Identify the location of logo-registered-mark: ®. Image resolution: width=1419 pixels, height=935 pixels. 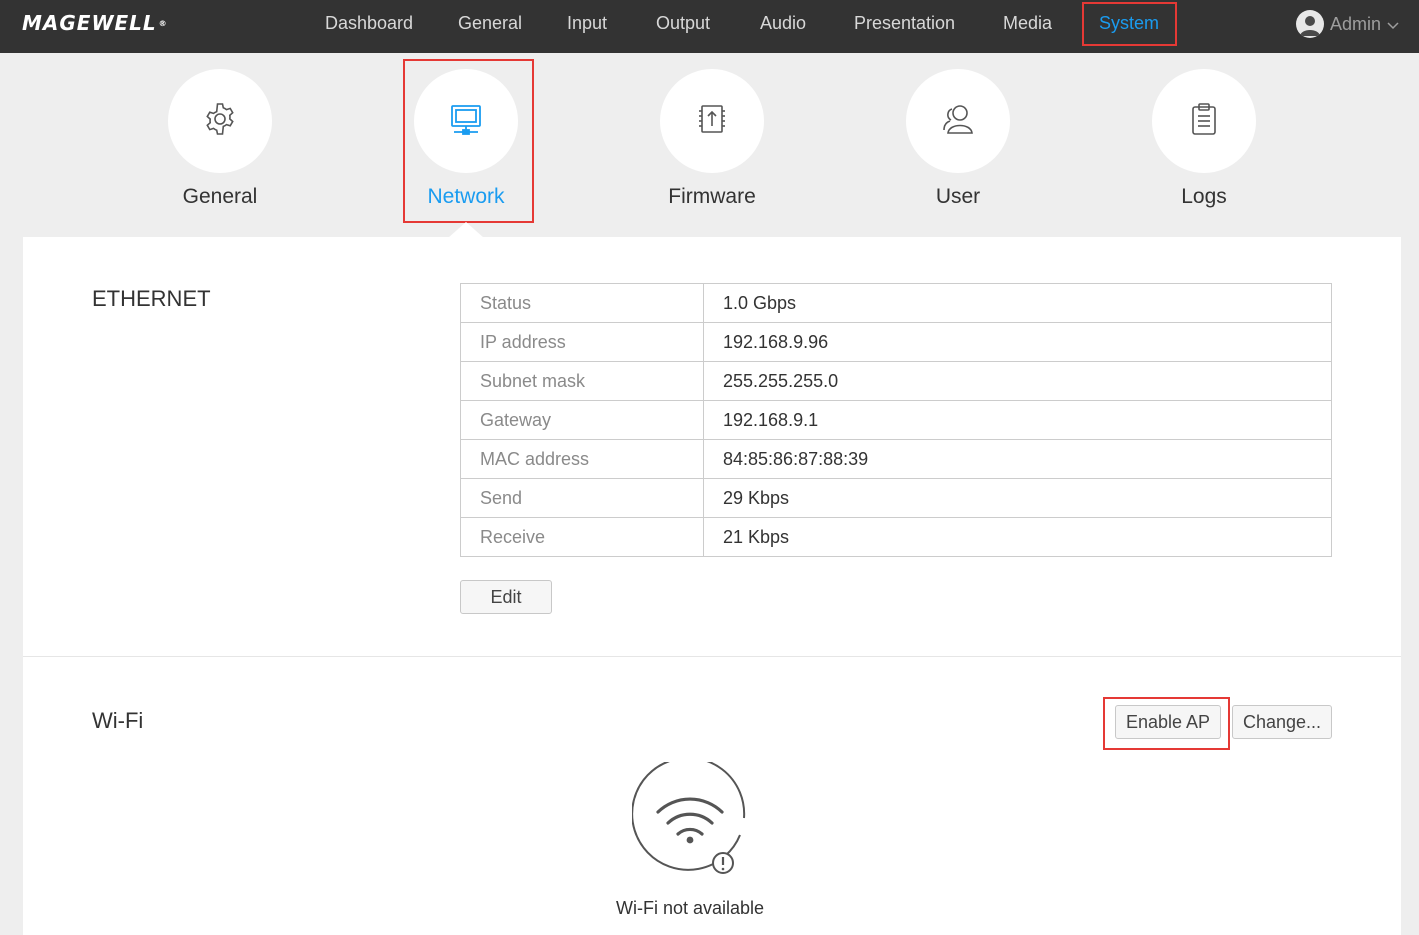
(163, 23).